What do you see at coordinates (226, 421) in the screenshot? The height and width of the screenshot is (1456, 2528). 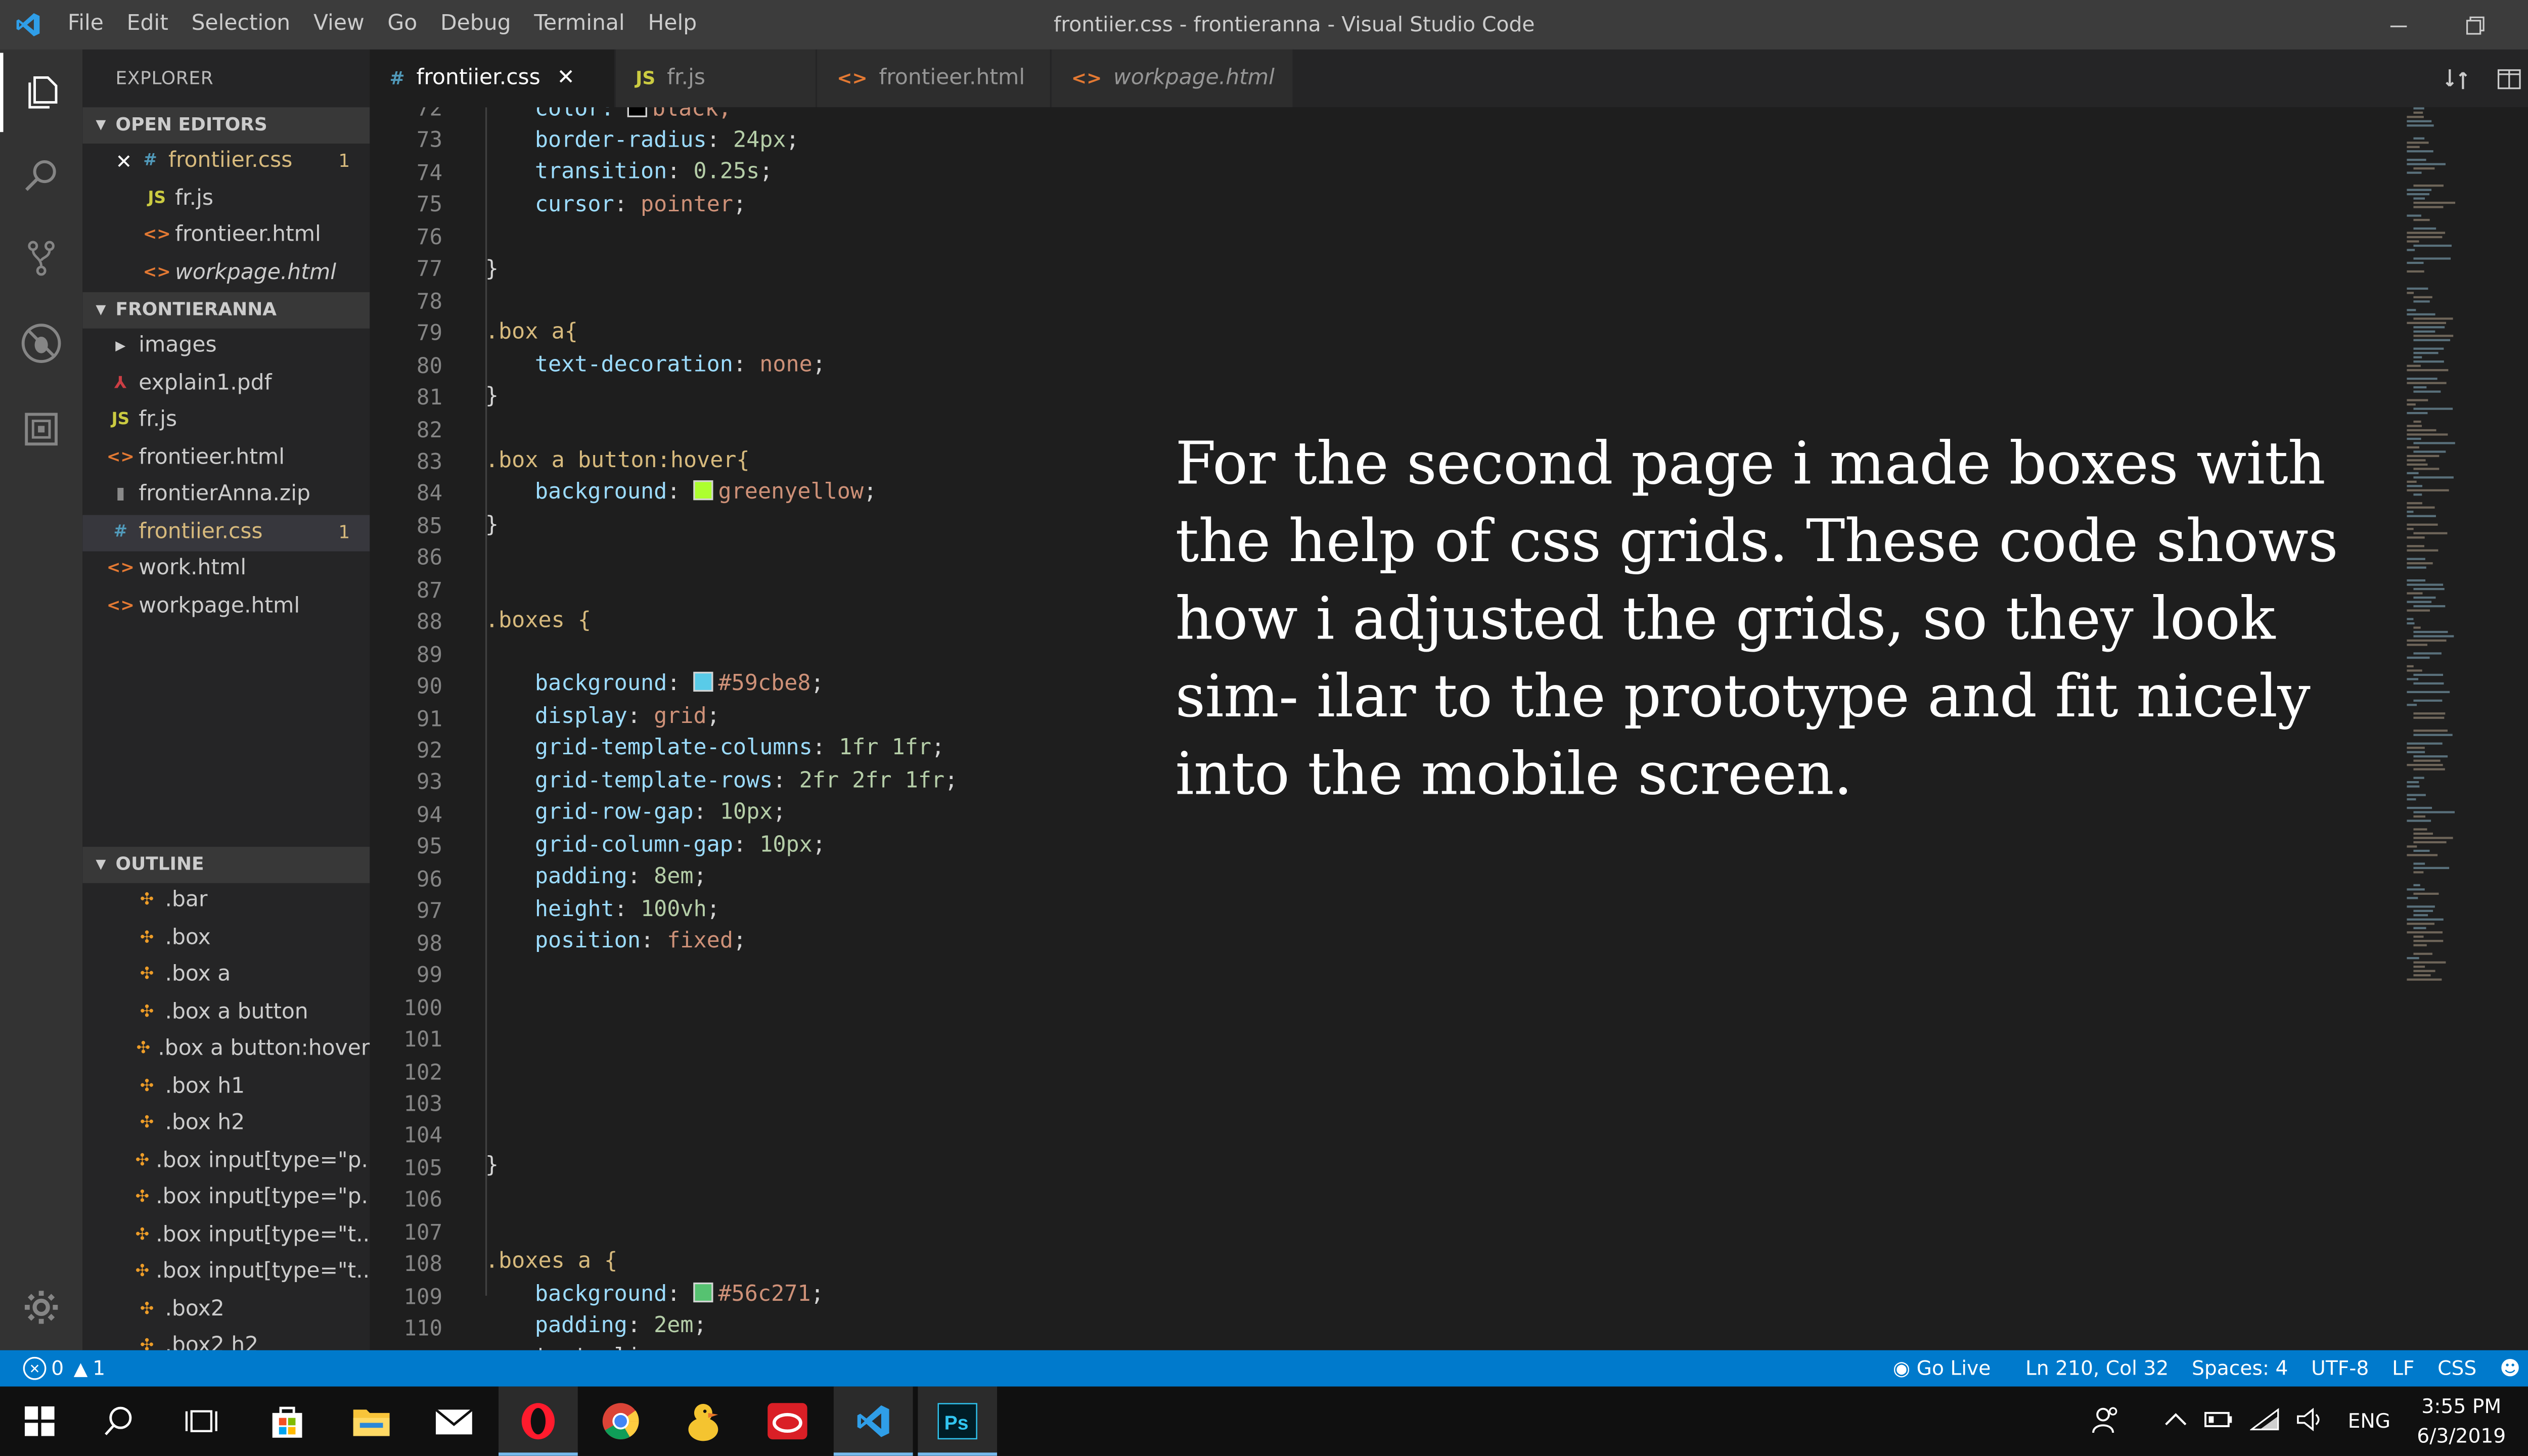 I see `file-item: JS fr.js` at bounding box center [226, 421].